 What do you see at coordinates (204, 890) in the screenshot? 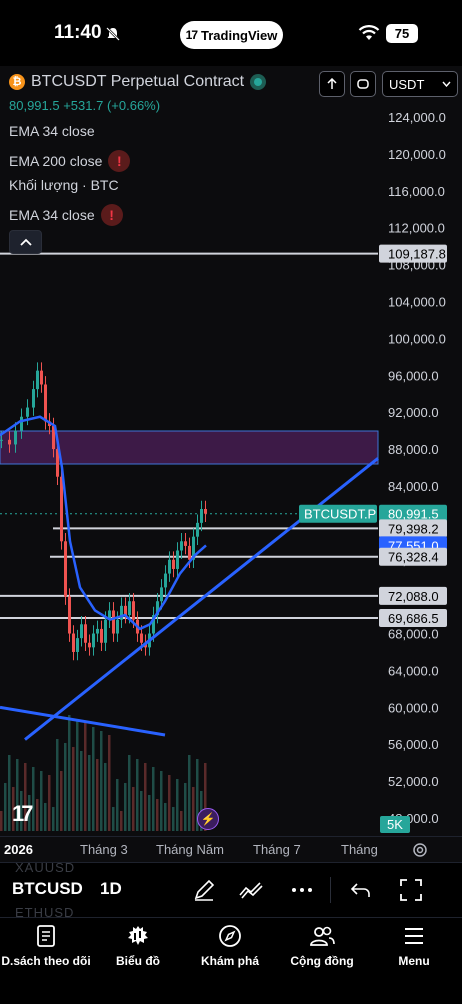
I see `draw-pen-icon` at bounding box center [204, 890].